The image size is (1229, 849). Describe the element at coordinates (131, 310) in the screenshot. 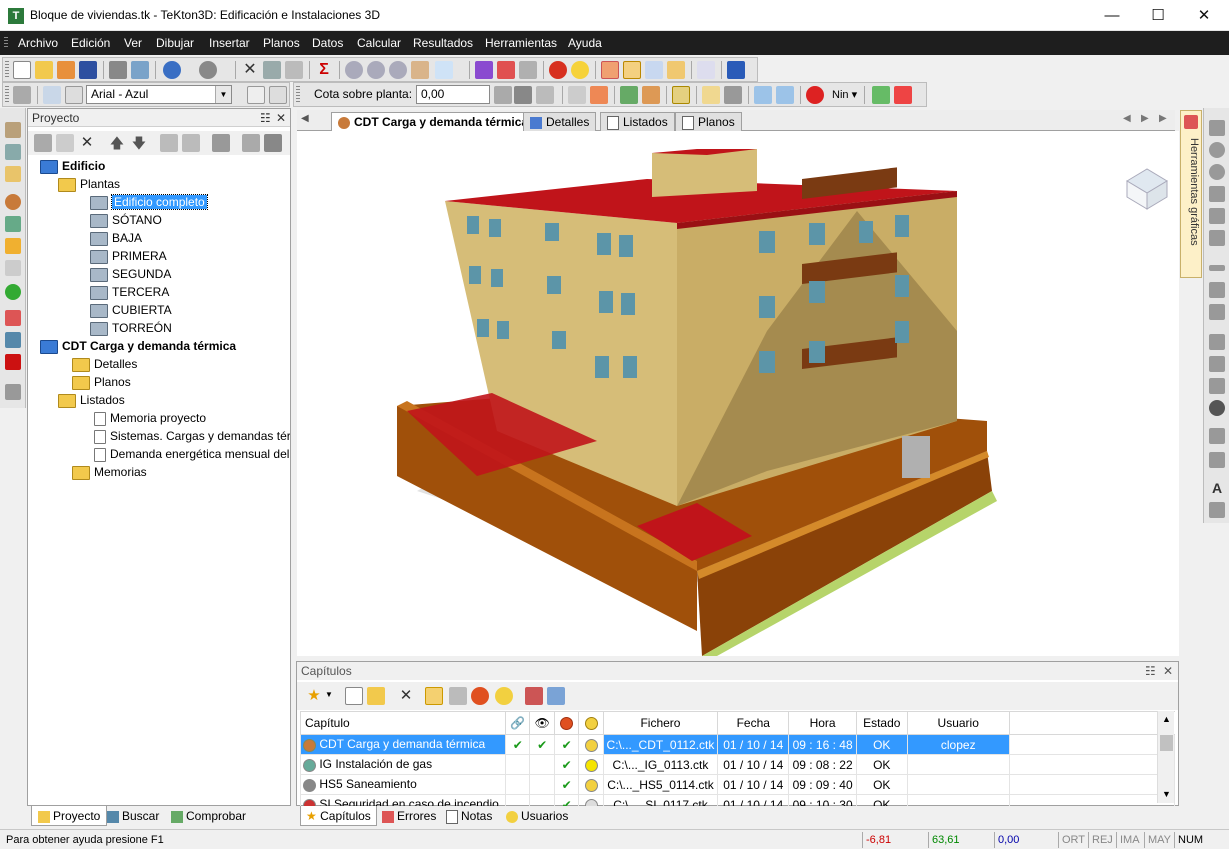

I see `tree-item-cubierta: CUBIERTA` at that location.